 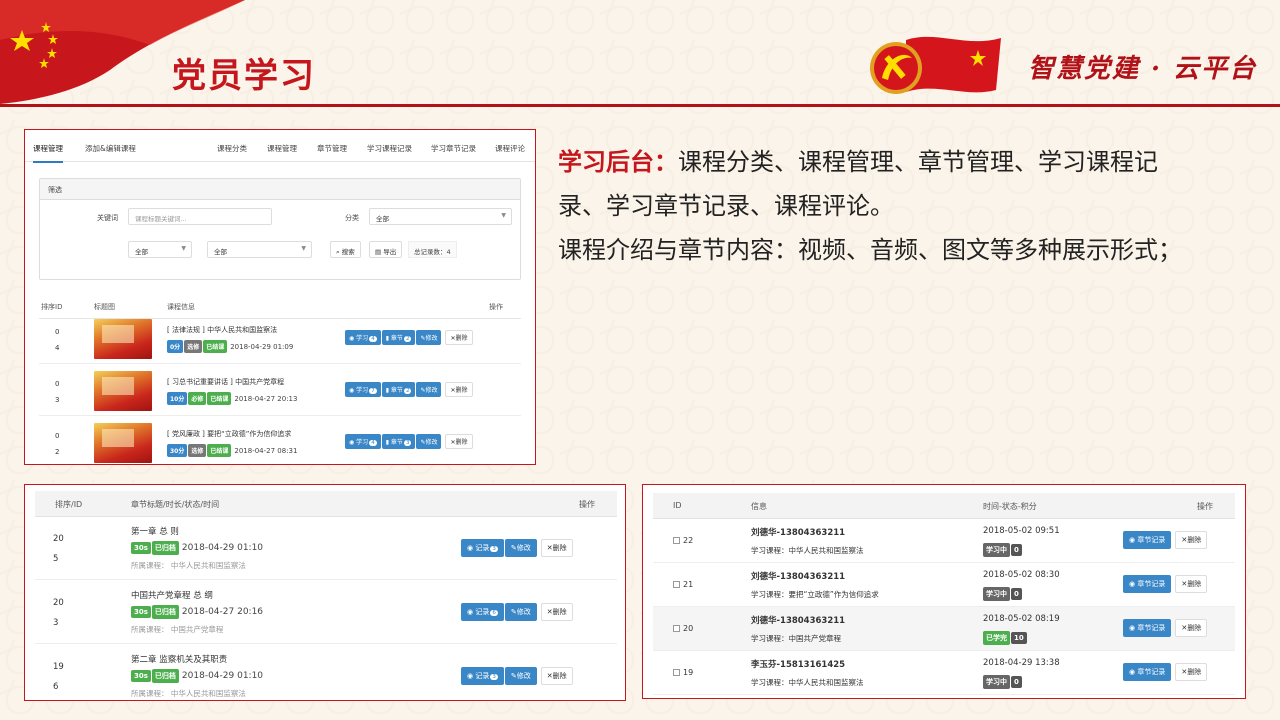 What do you see at coordinates (57, 452) in the screenshot?
I see `row-id: 2` at bounding box center [57, 452].